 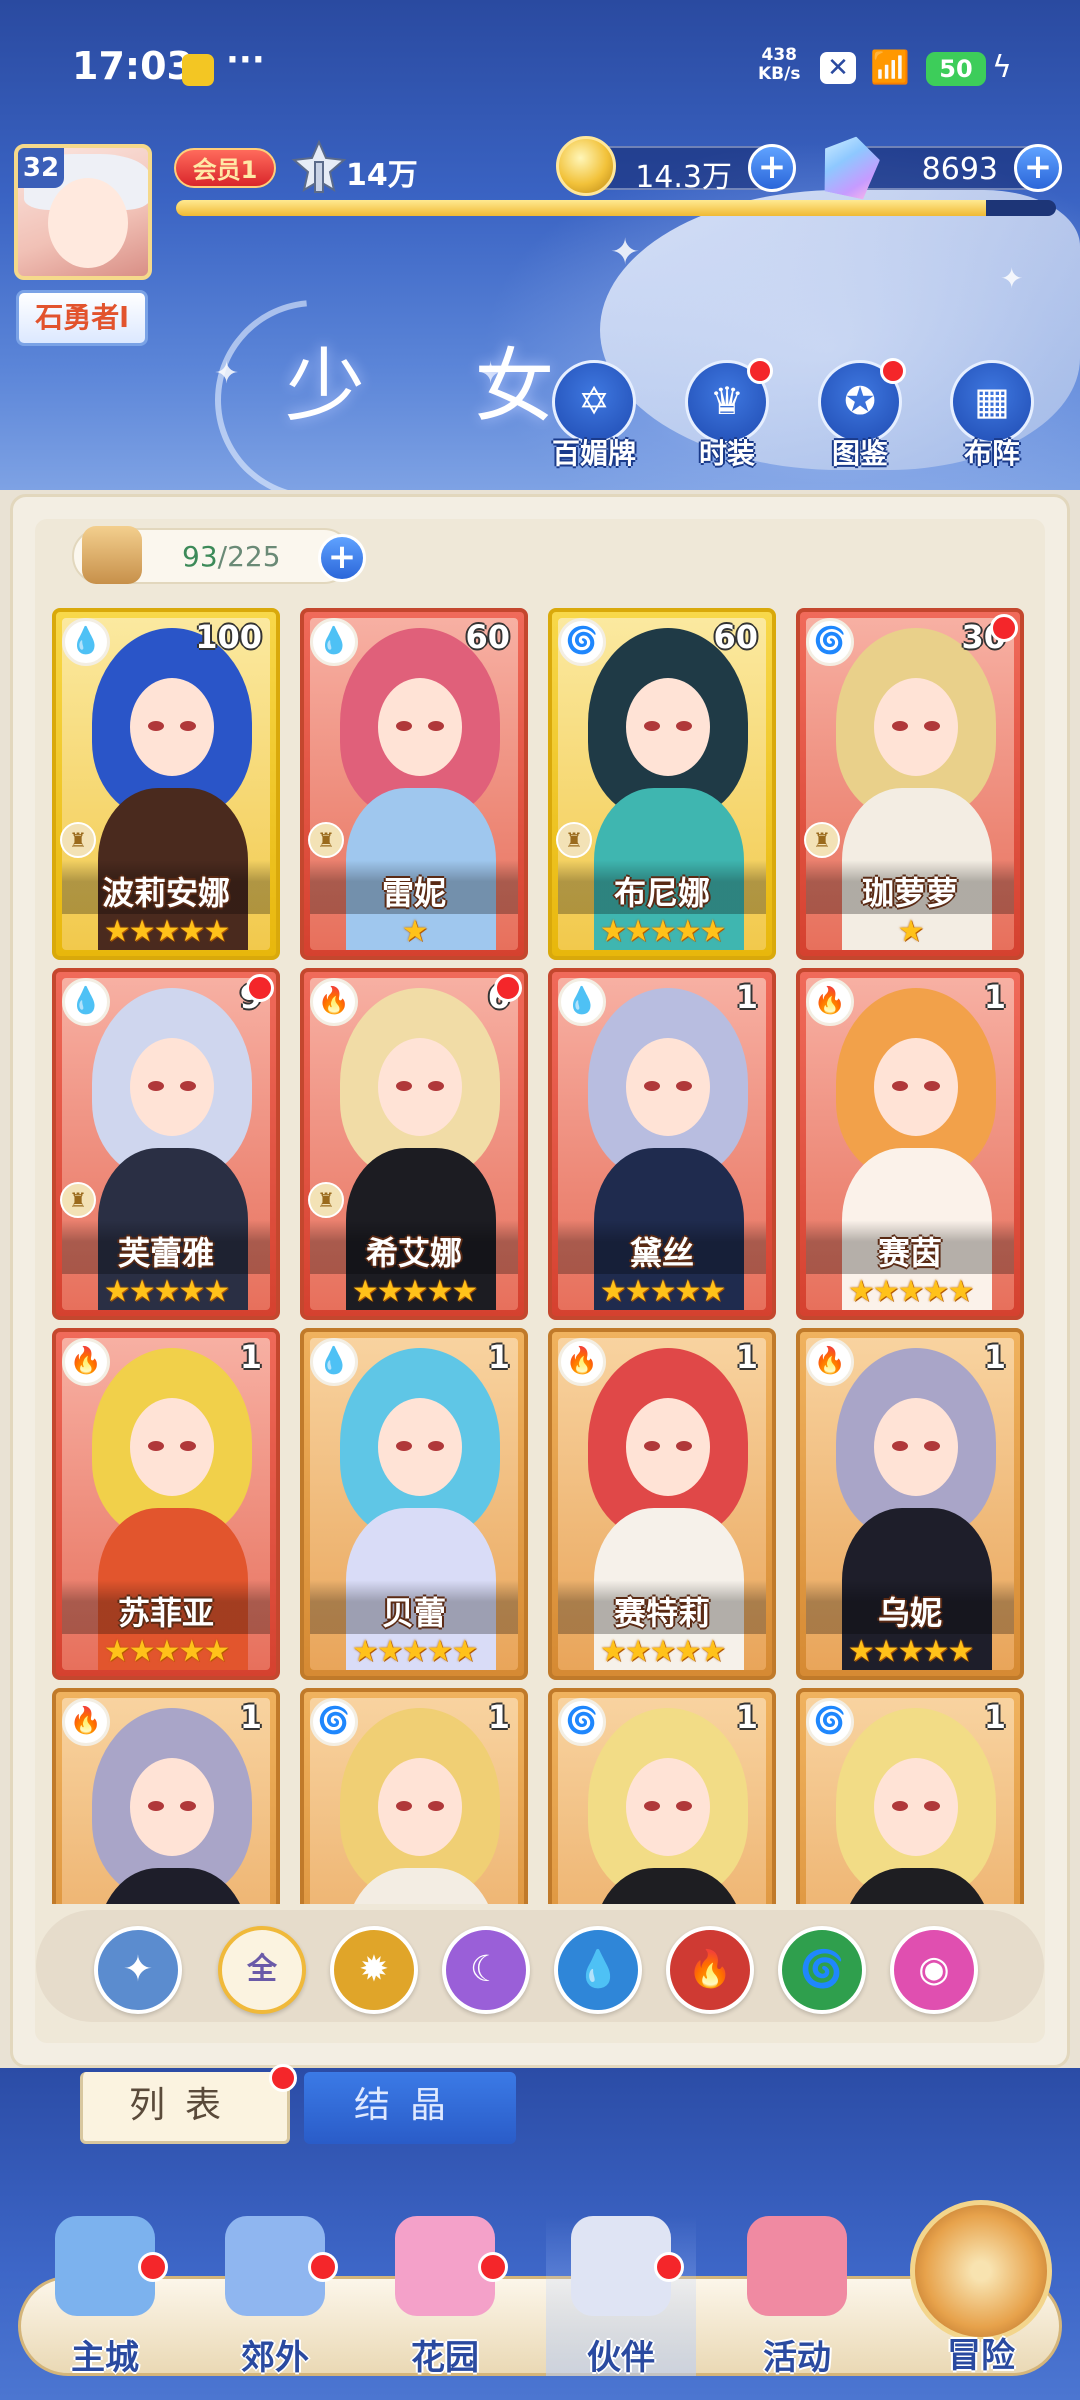 What do you see at coordinates (797, 2358) in the screenshot?
I see `nav-label: 活动` at bounding box center [797, 2358].